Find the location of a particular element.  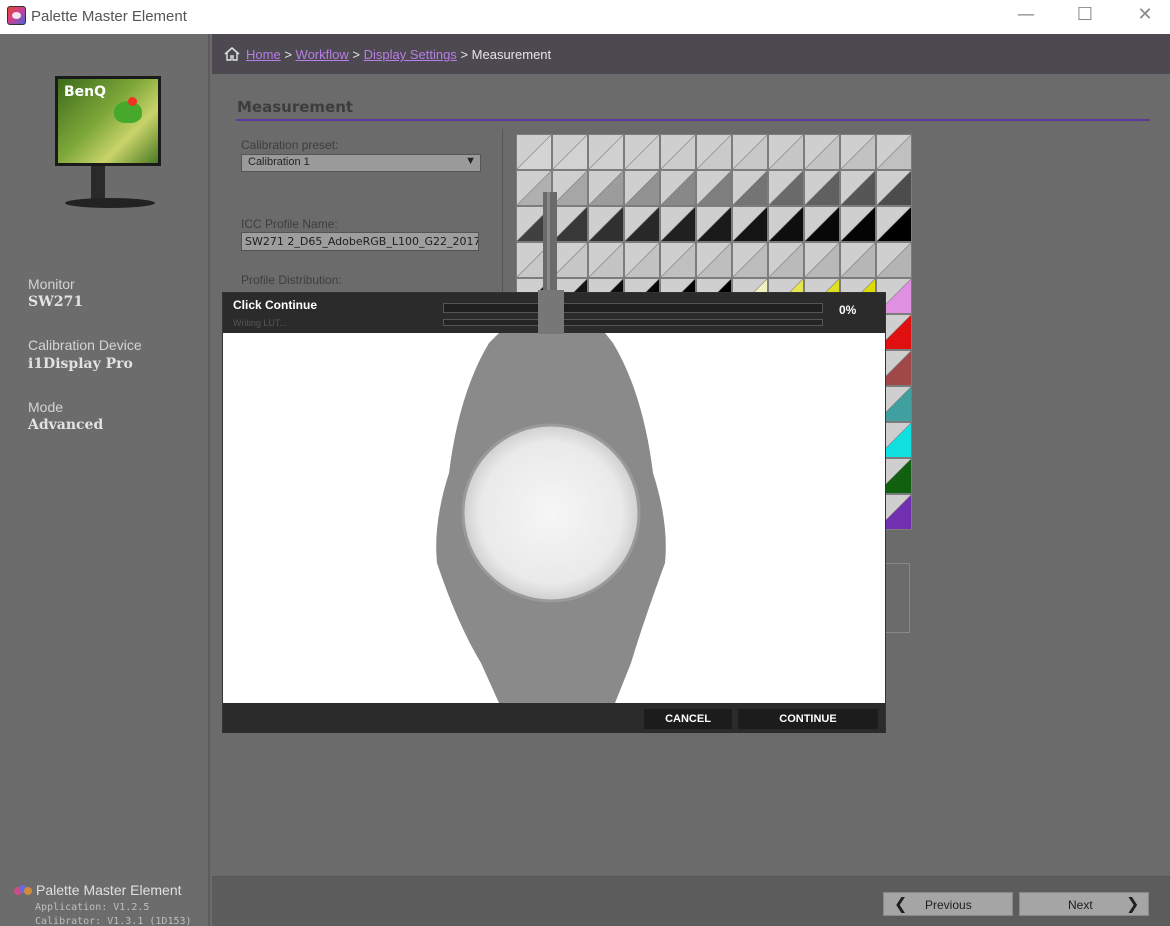

minimize-icon: — is located at coordinates (1026, 14).